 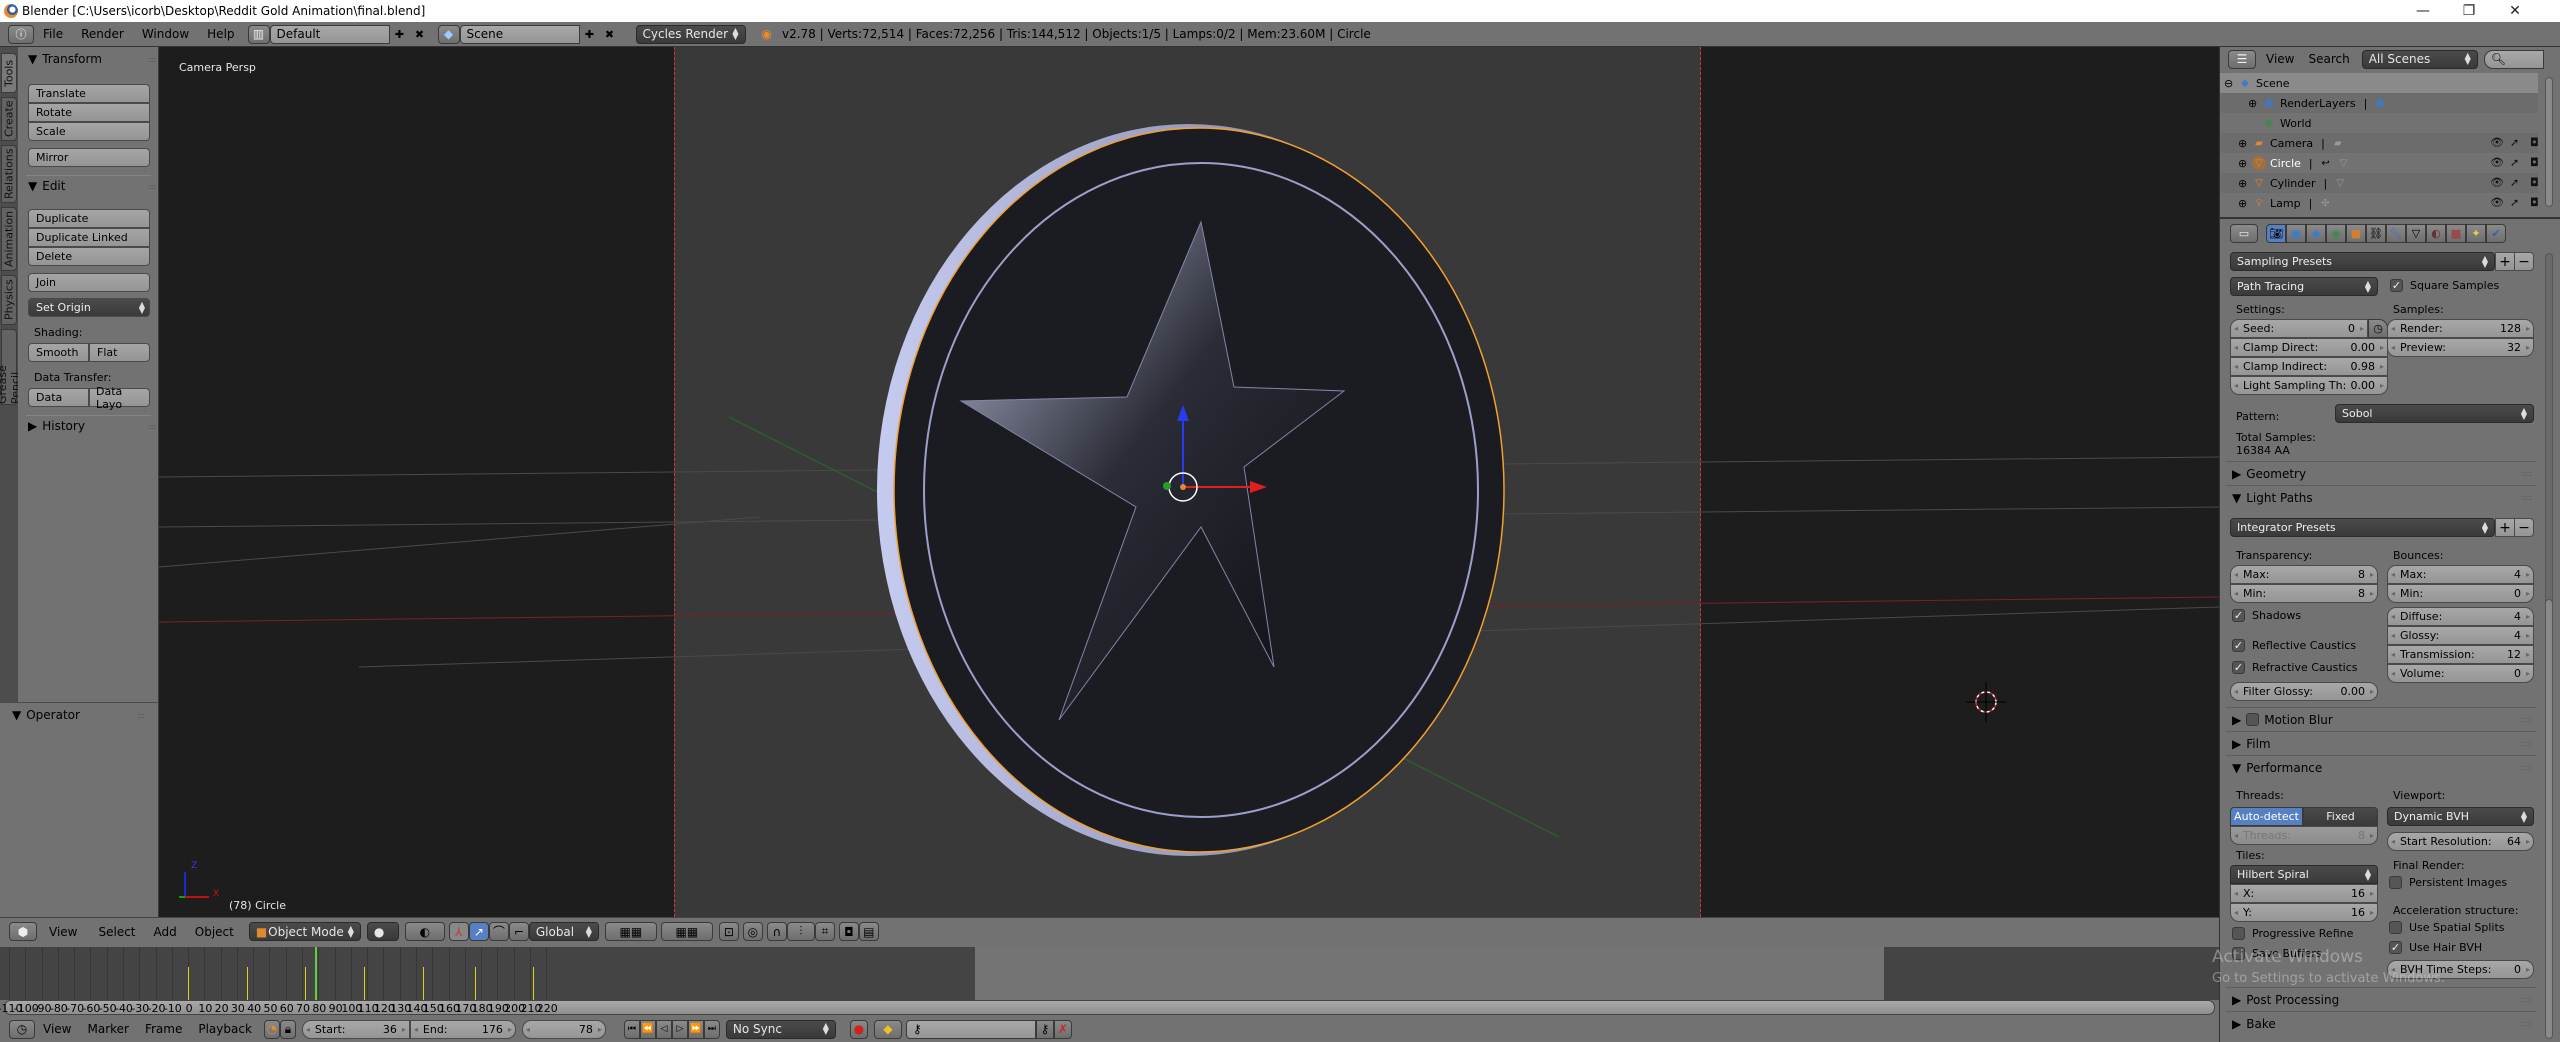 What do you see at coordinates (2299, 328) in the screenshot?
I see `seed-field: Seed:0` at bounding box center [2299, 328].